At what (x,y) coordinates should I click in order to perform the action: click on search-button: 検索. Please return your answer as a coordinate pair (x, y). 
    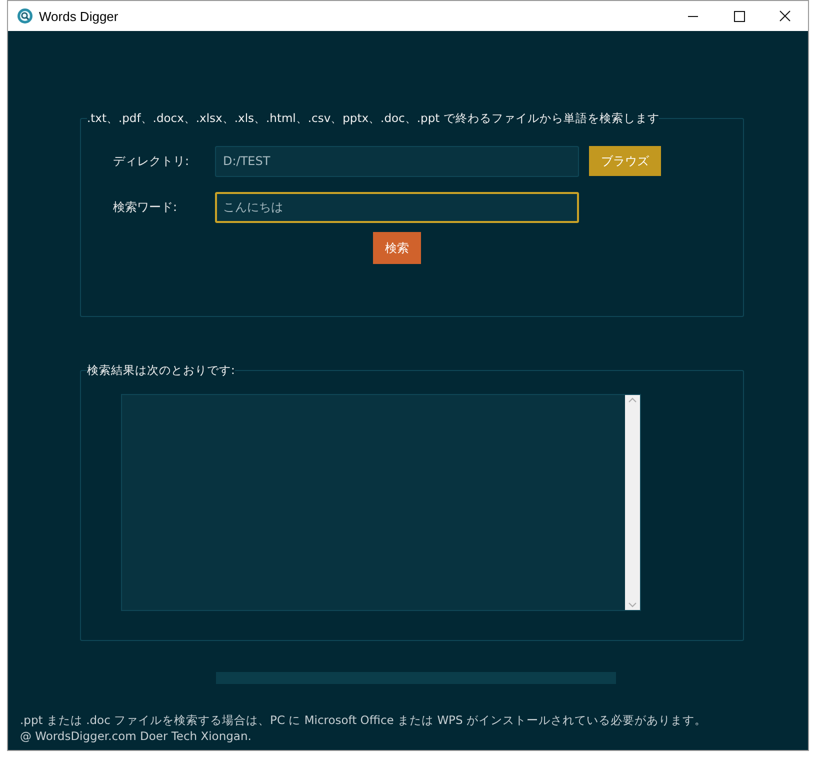
    Looking at the image, I should click on (397, 248).